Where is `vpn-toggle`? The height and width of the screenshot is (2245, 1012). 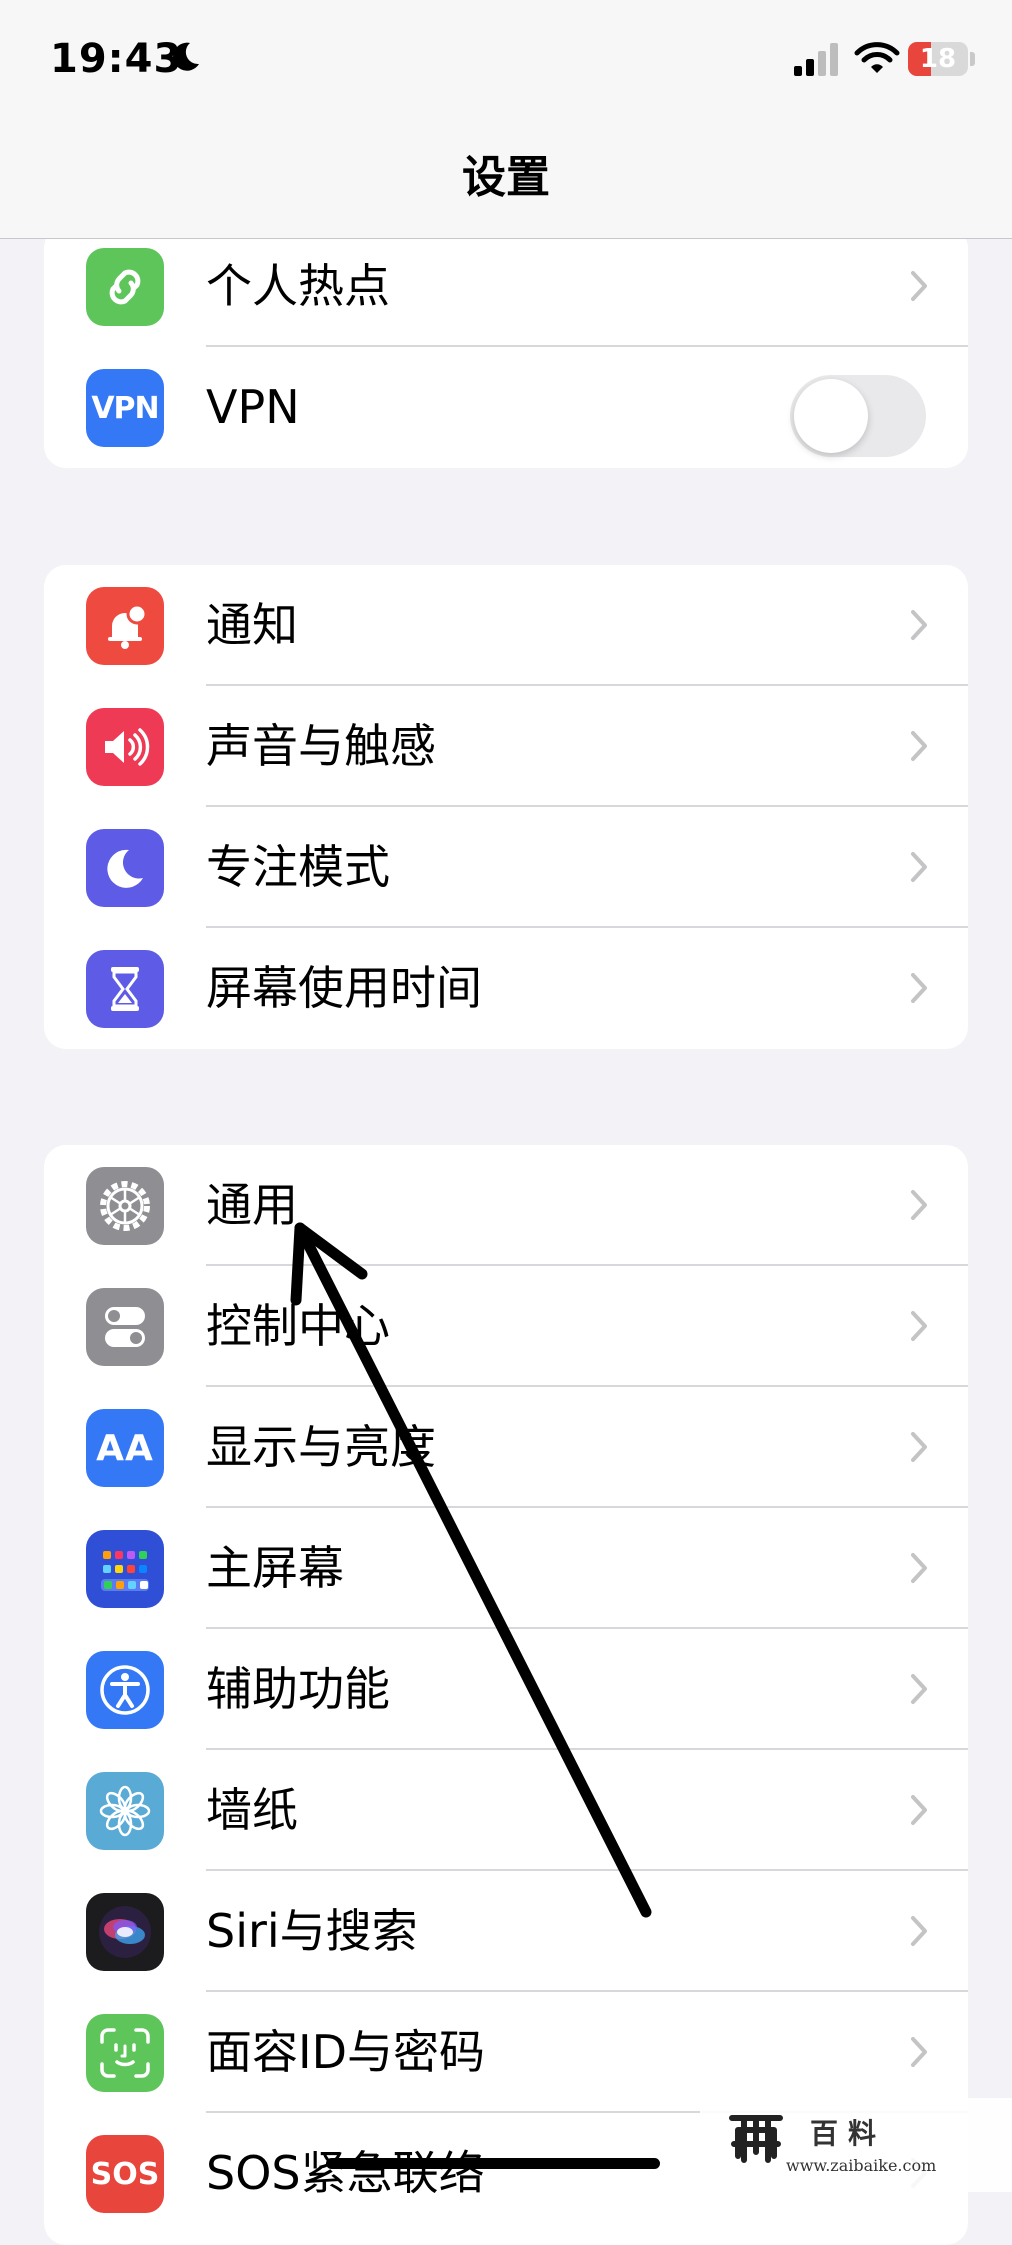 vpn-toggle is located at coordinates (858, 416).